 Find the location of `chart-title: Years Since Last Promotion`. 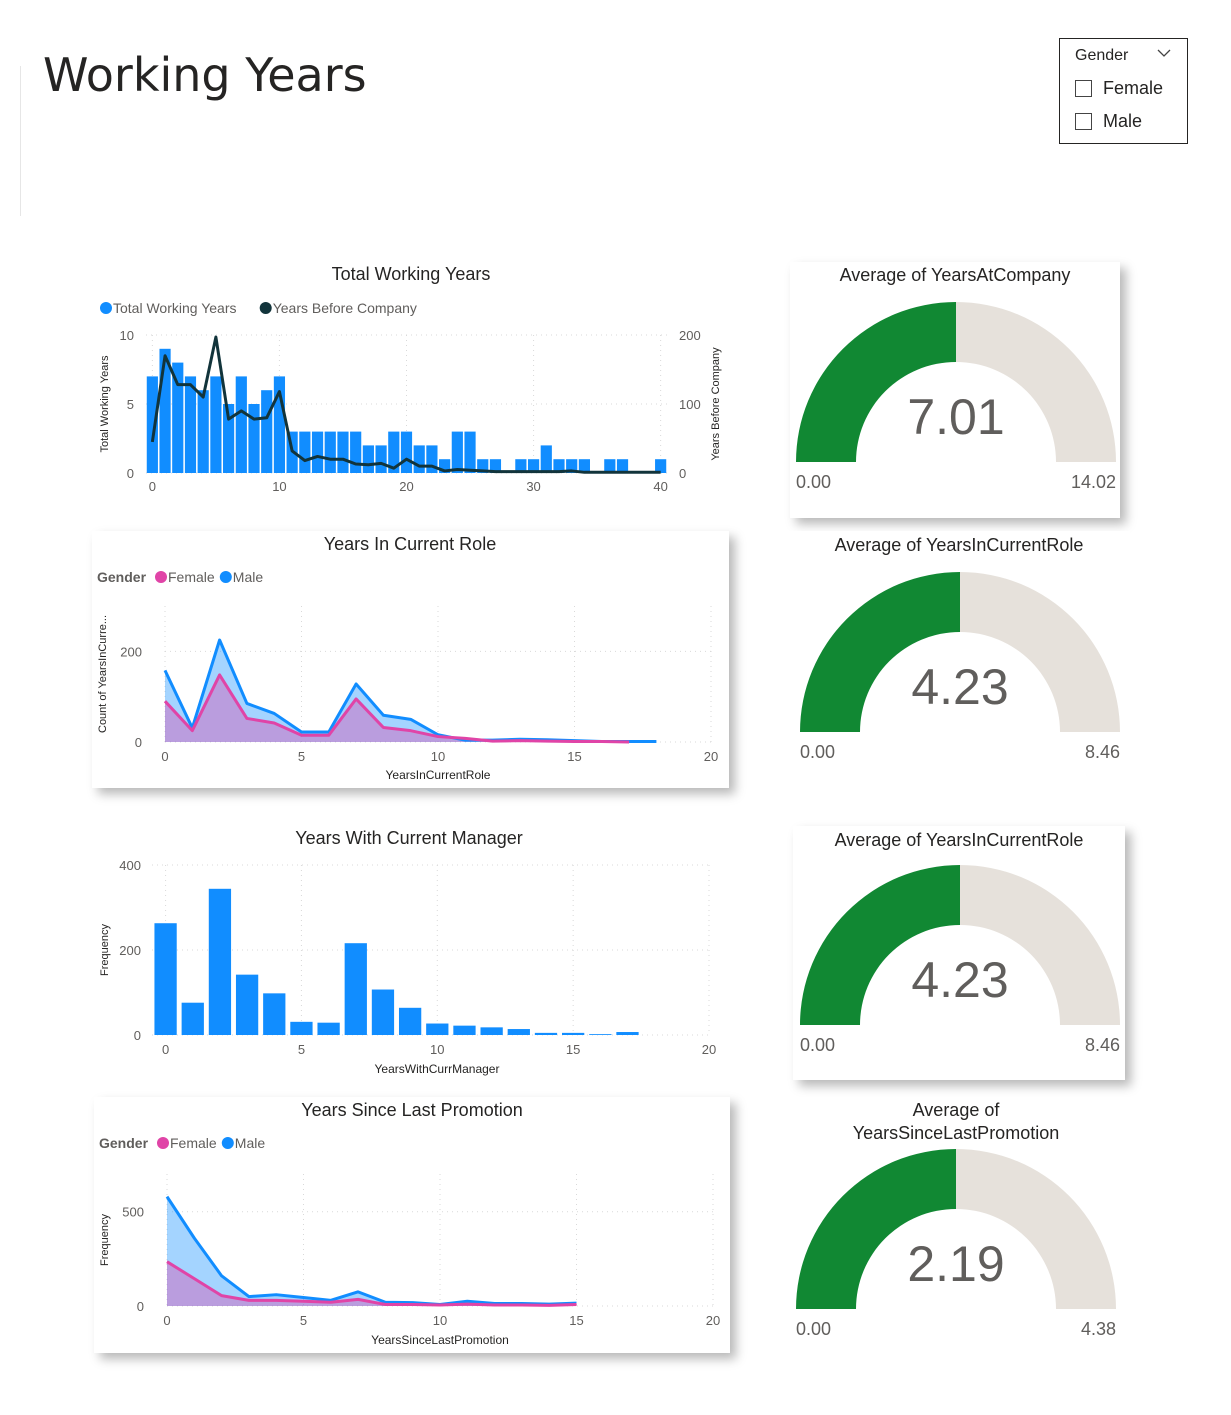

chart-title: Years Since Last Promotion is located at coordinates (411, 1110).